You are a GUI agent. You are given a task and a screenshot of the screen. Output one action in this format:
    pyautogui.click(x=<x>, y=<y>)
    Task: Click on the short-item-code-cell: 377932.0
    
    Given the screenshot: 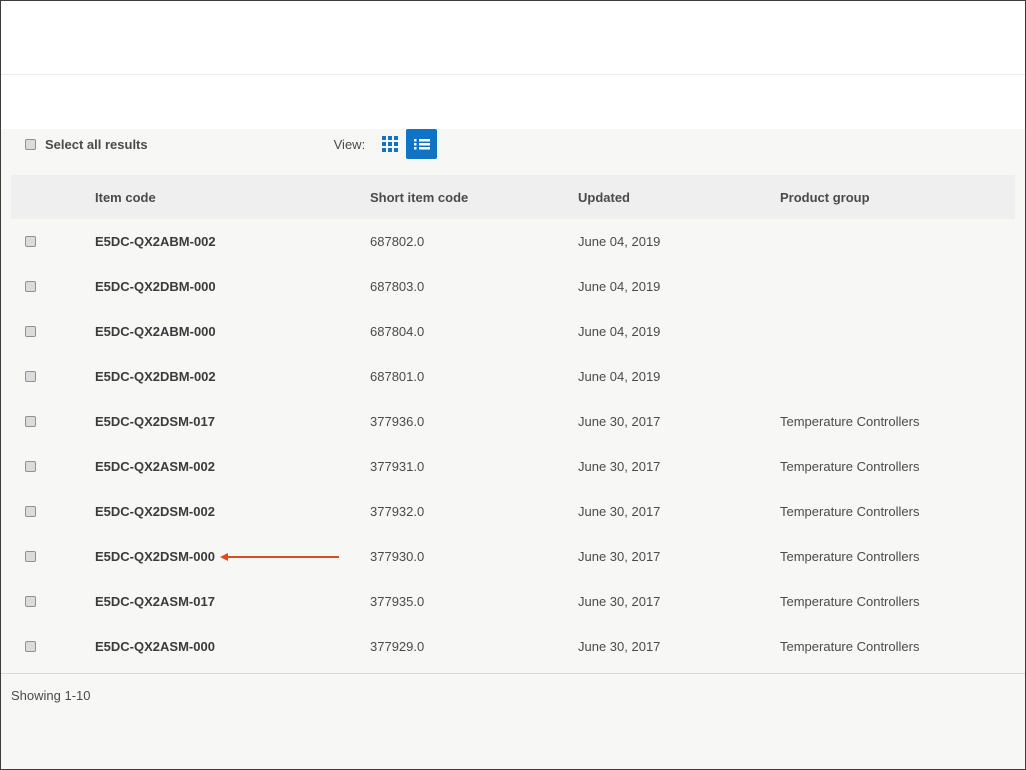 What is the action you would take?
    pyautogui.click(x=397, y=511)
    